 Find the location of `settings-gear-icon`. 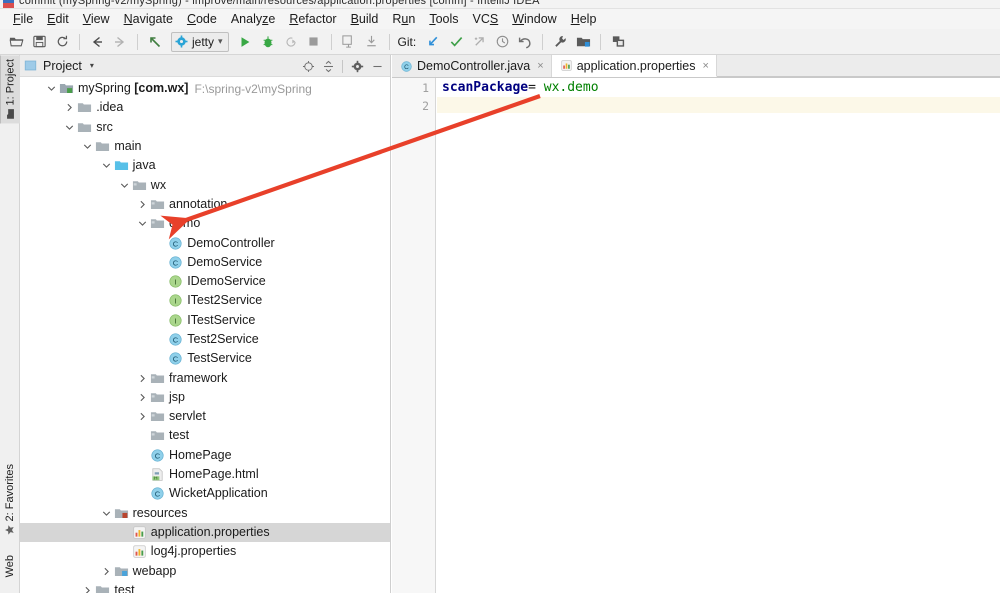

settings-gear-icon is located at coordinates (357, 66).